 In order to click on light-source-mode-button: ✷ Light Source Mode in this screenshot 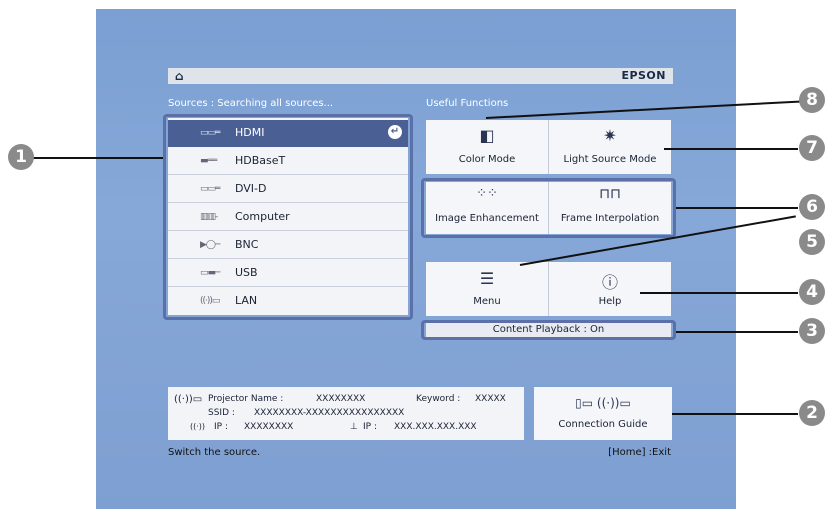, I will do `click(610, 147)`.